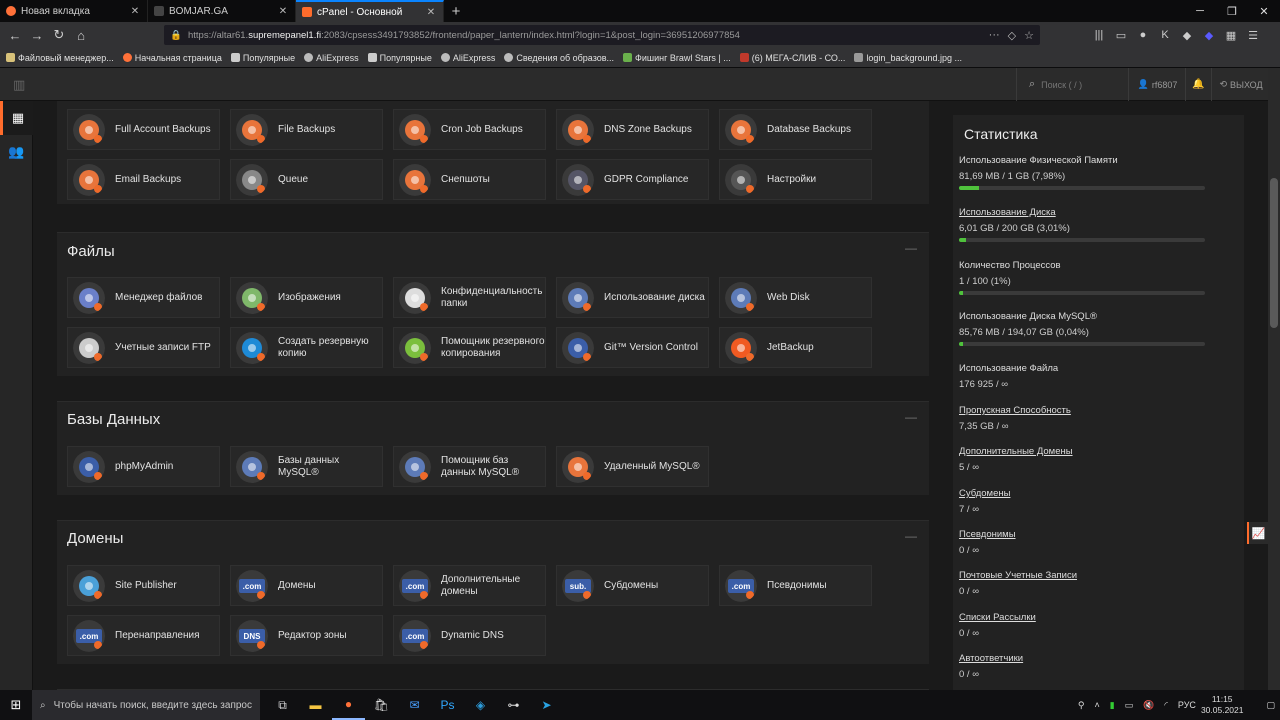  Describe the element at coordinates (456, 11) in the screenshot. I see `new-tab-button: +` at that location.